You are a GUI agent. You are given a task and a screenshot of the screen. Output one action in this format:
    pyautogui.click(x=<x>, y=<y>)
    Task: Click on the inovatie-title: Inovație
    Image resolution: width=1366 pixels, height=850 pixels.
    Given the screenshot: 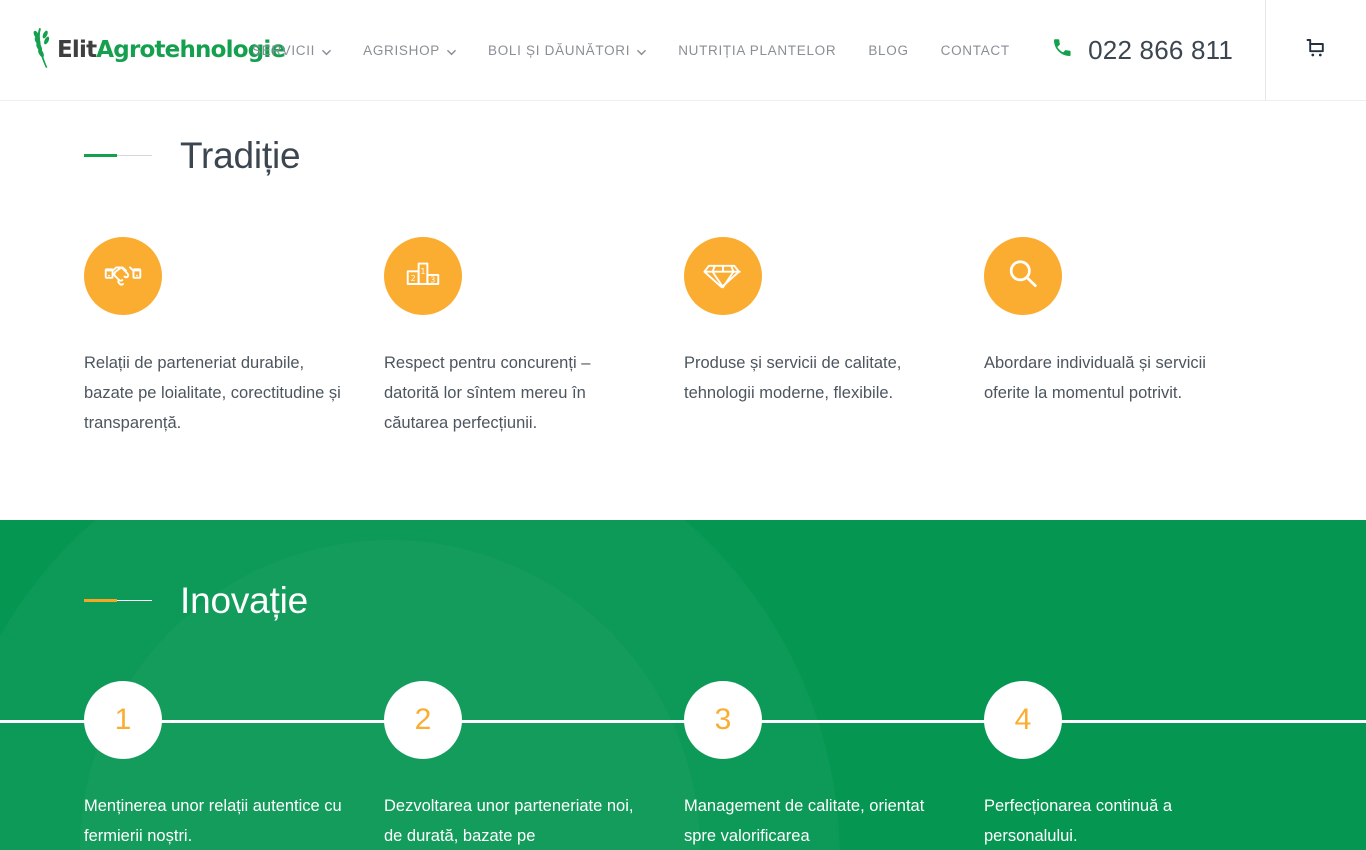 What is the action you would take?
    pyautogui.click(x=244, y=600)
    